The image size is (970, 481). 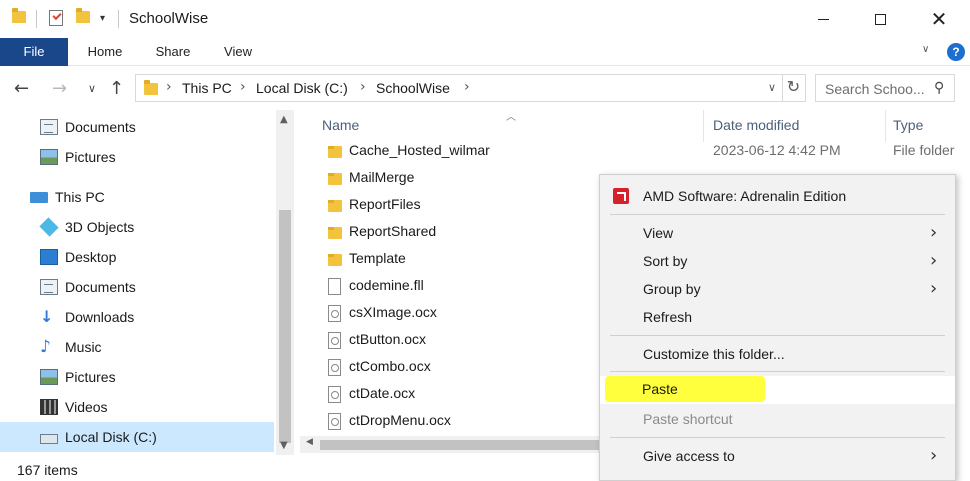 I want to click on tab-share: Share, so click(x=173, y=52).